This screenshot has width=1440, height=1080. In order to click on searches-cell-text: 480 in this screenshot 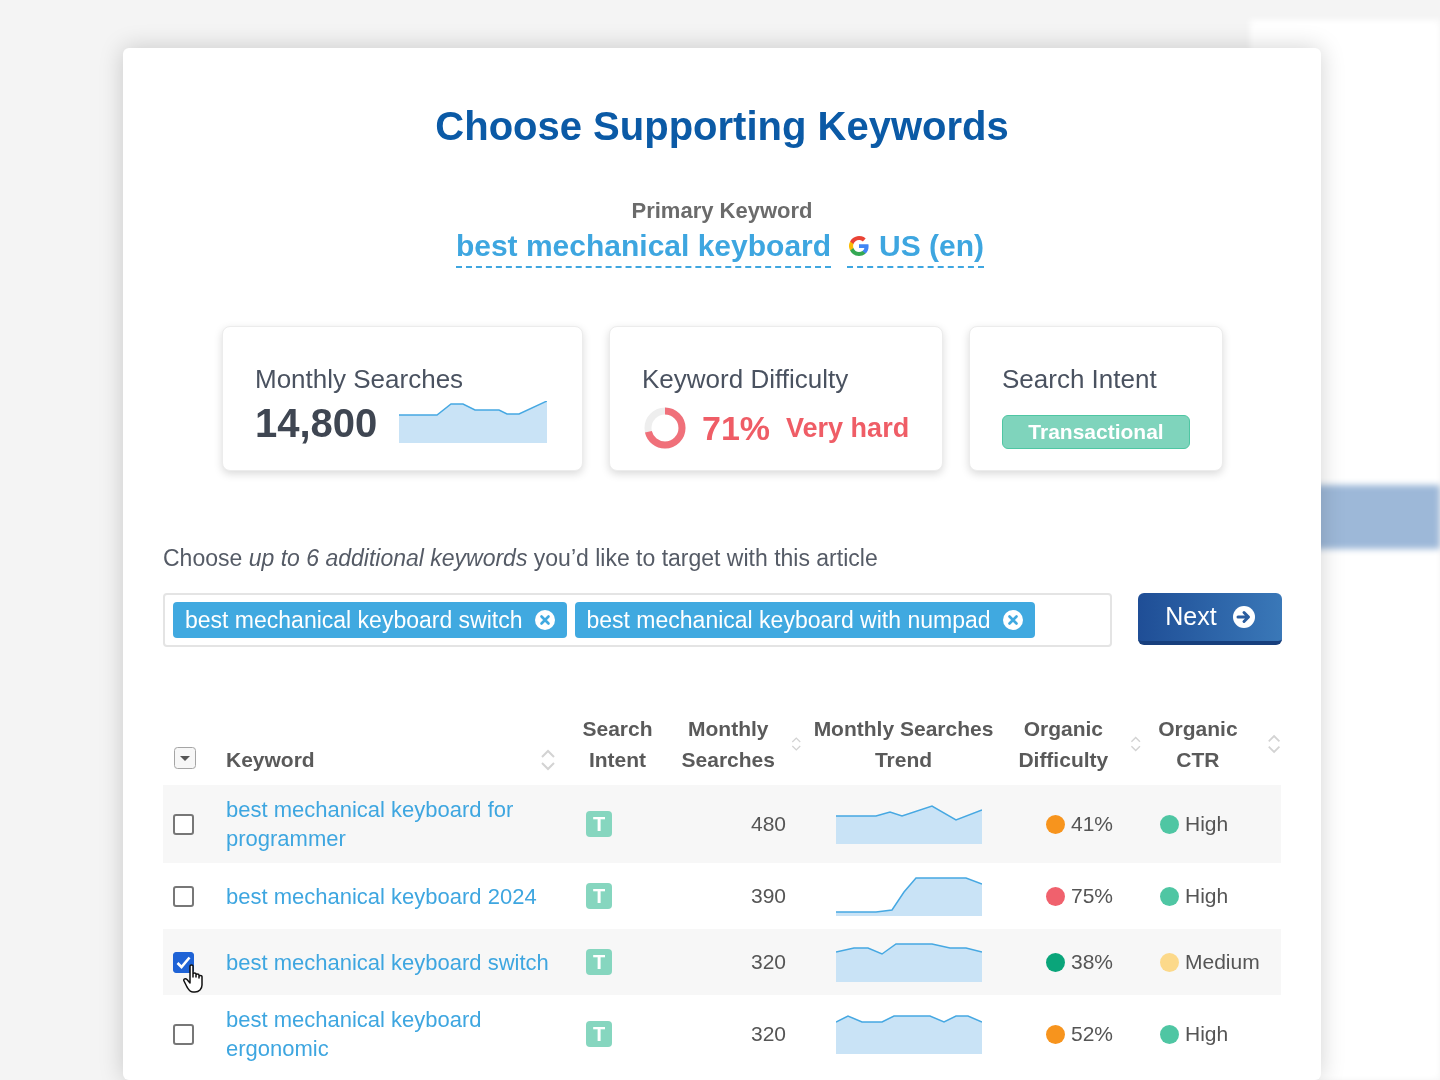, I will do `click(768, 824)`.